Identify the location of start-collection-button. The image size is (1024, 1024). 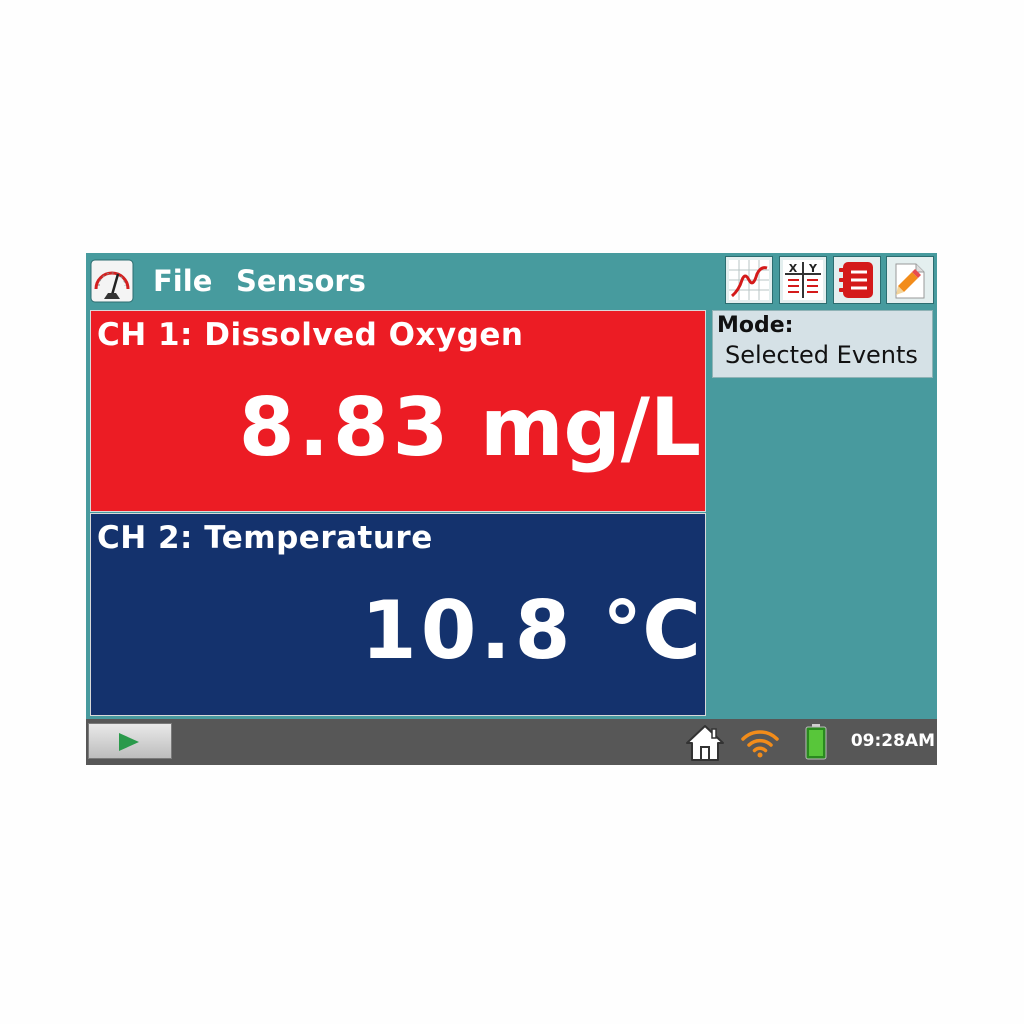
(130, 741).